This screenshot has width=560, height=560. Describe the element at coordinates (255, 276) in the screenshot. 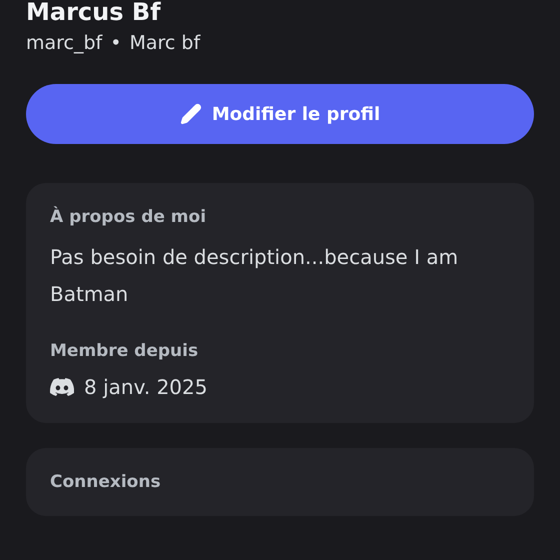

I see `about-text: Pas besoin de description...because I am Batman` at that location.